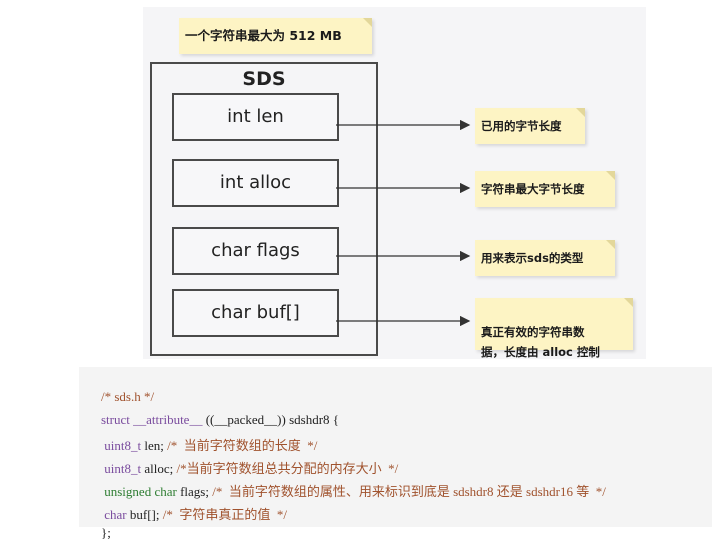  What do you see at coordinates (403, 223) in the screenshot?
I see `arrows` at bounding box center [403, 223].